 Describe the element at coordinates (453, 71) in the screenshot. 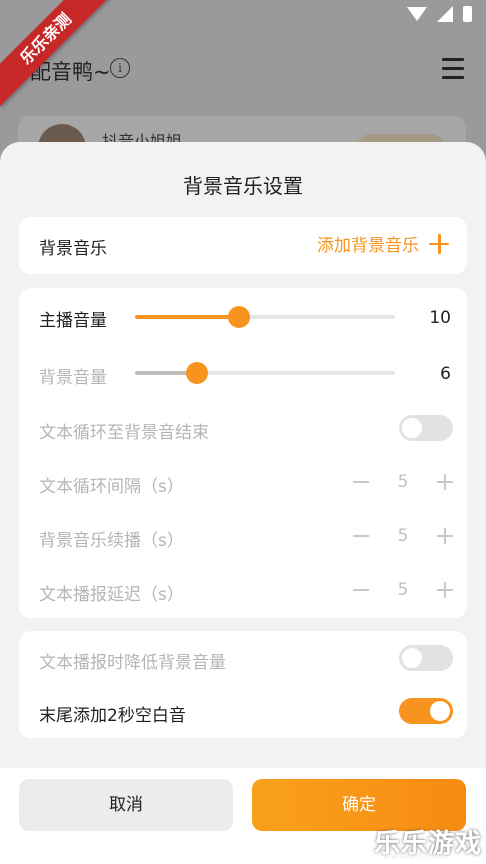

I see `menu-icon` at that location.